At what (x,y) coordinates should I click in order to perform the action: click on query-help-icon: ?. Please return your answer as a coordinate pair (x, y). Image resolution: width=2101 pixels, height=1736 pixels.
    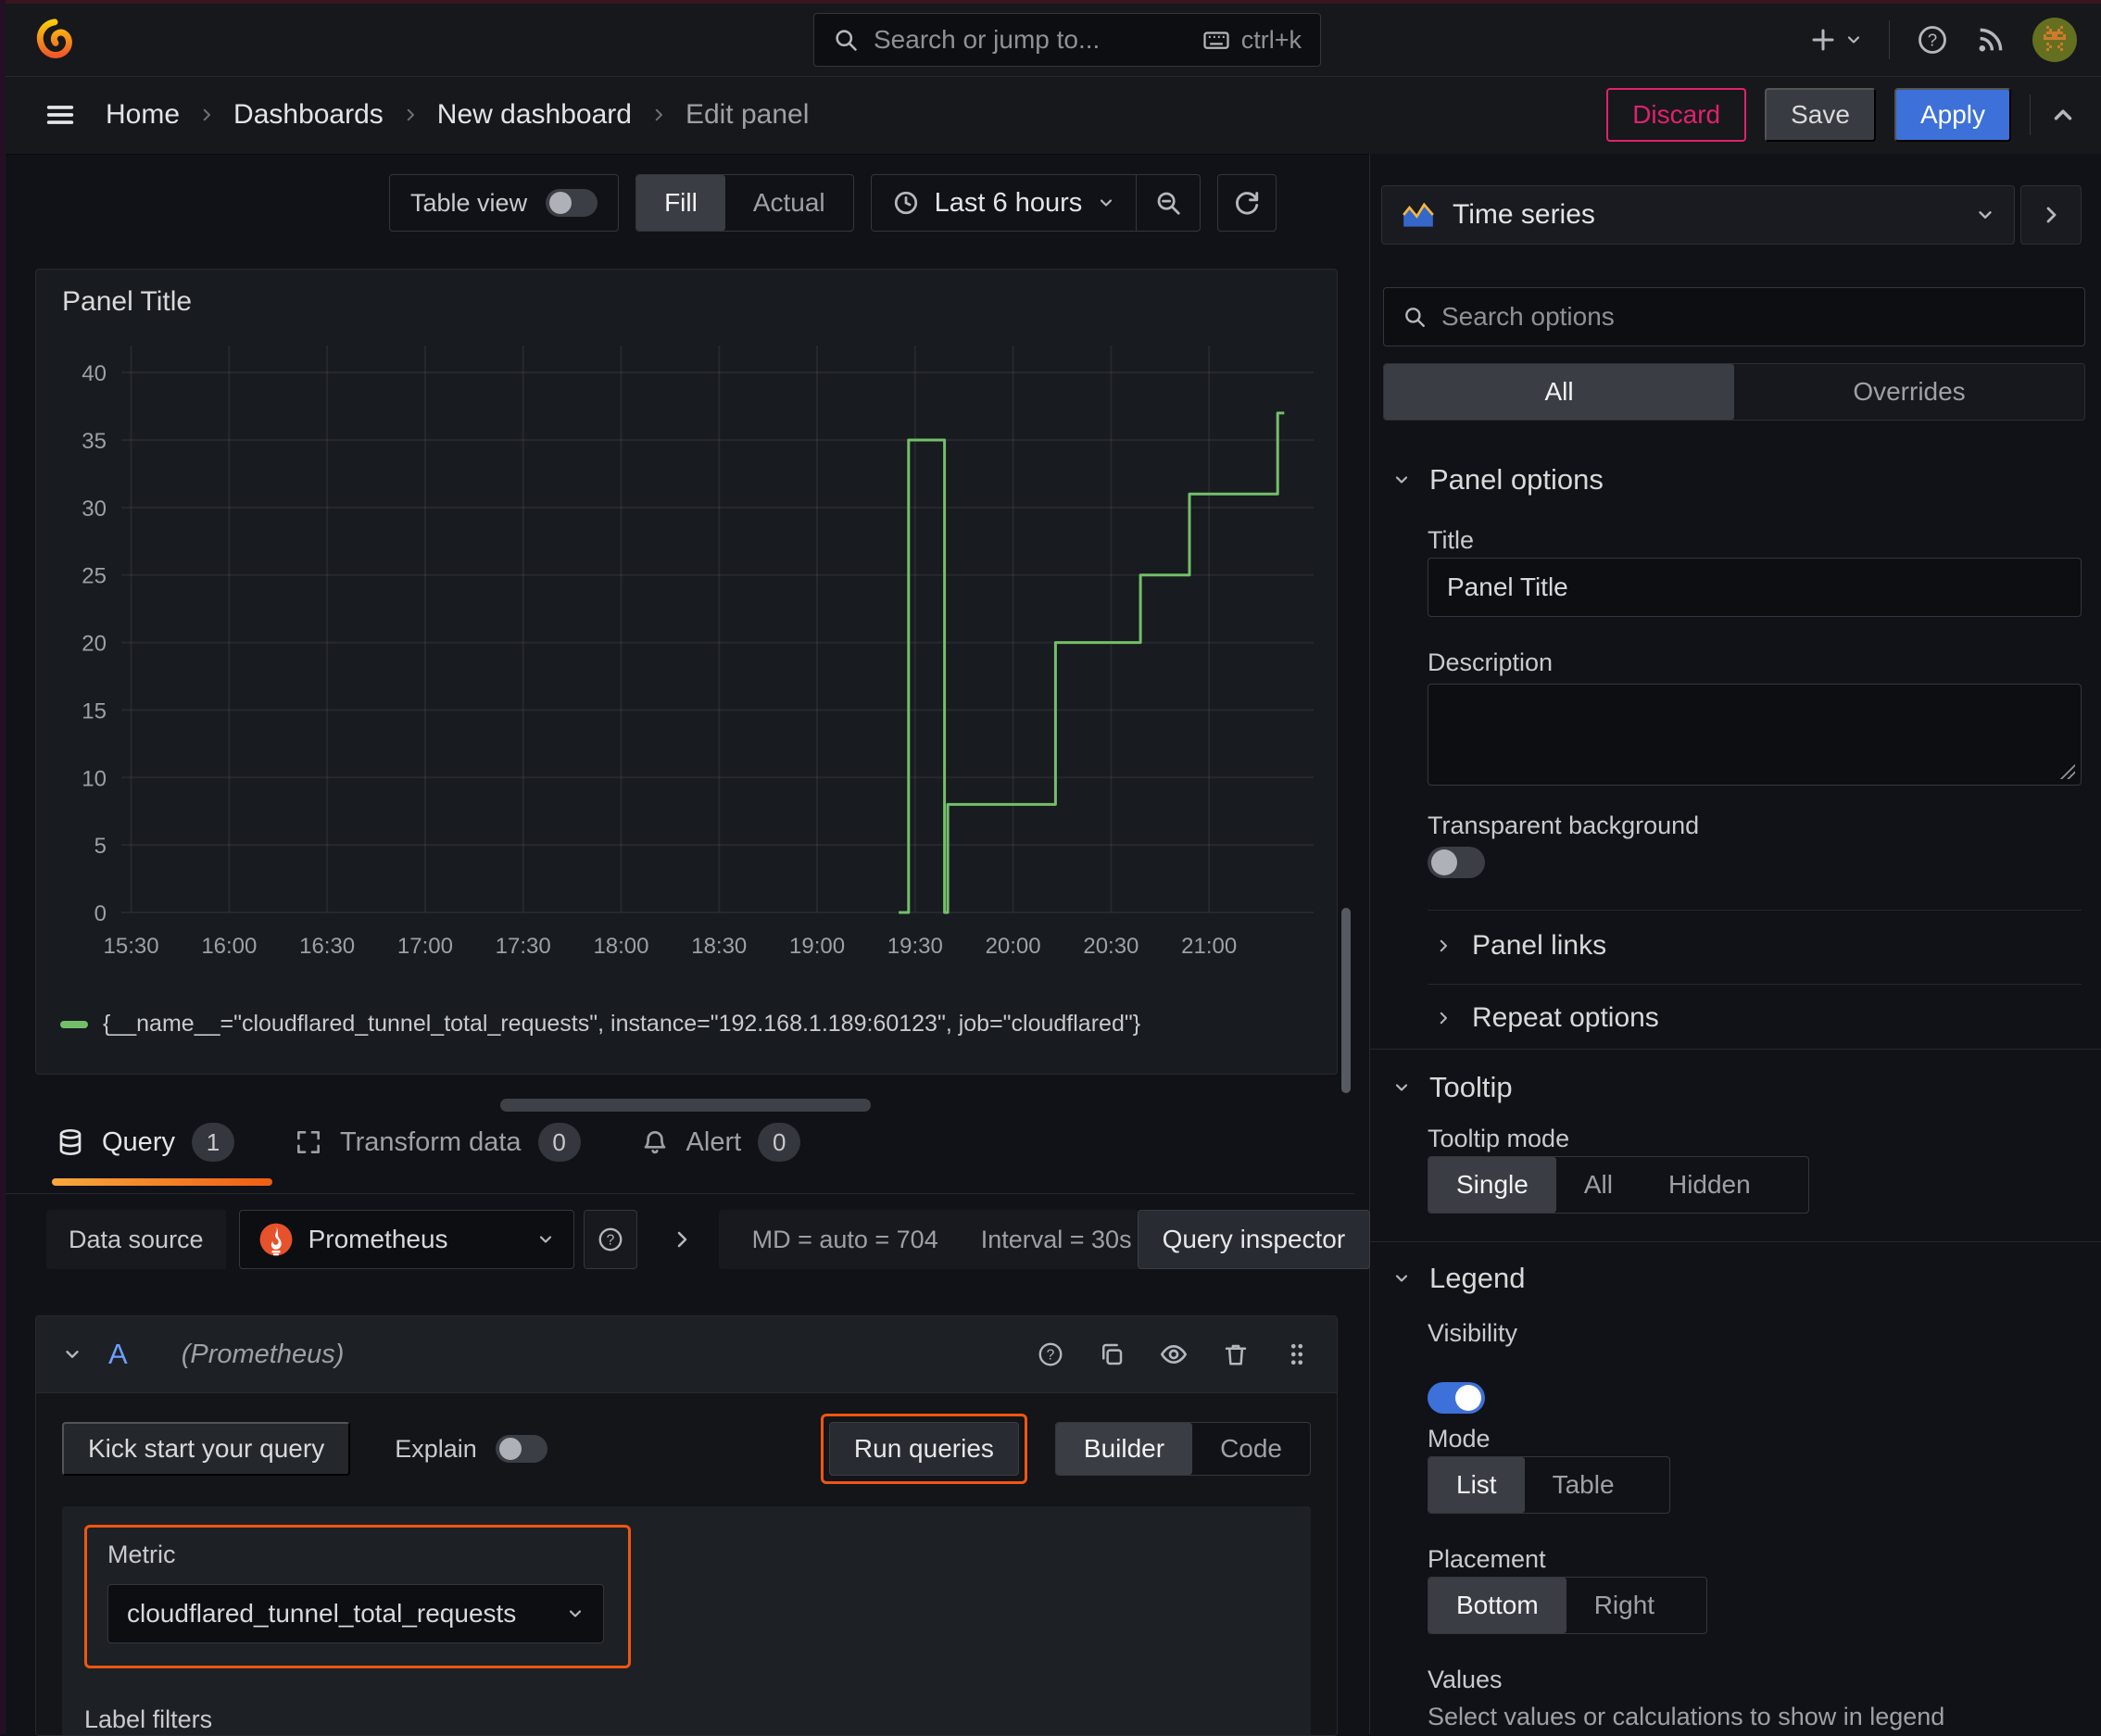
    Looking at the image, I should click on (1050, 1354).